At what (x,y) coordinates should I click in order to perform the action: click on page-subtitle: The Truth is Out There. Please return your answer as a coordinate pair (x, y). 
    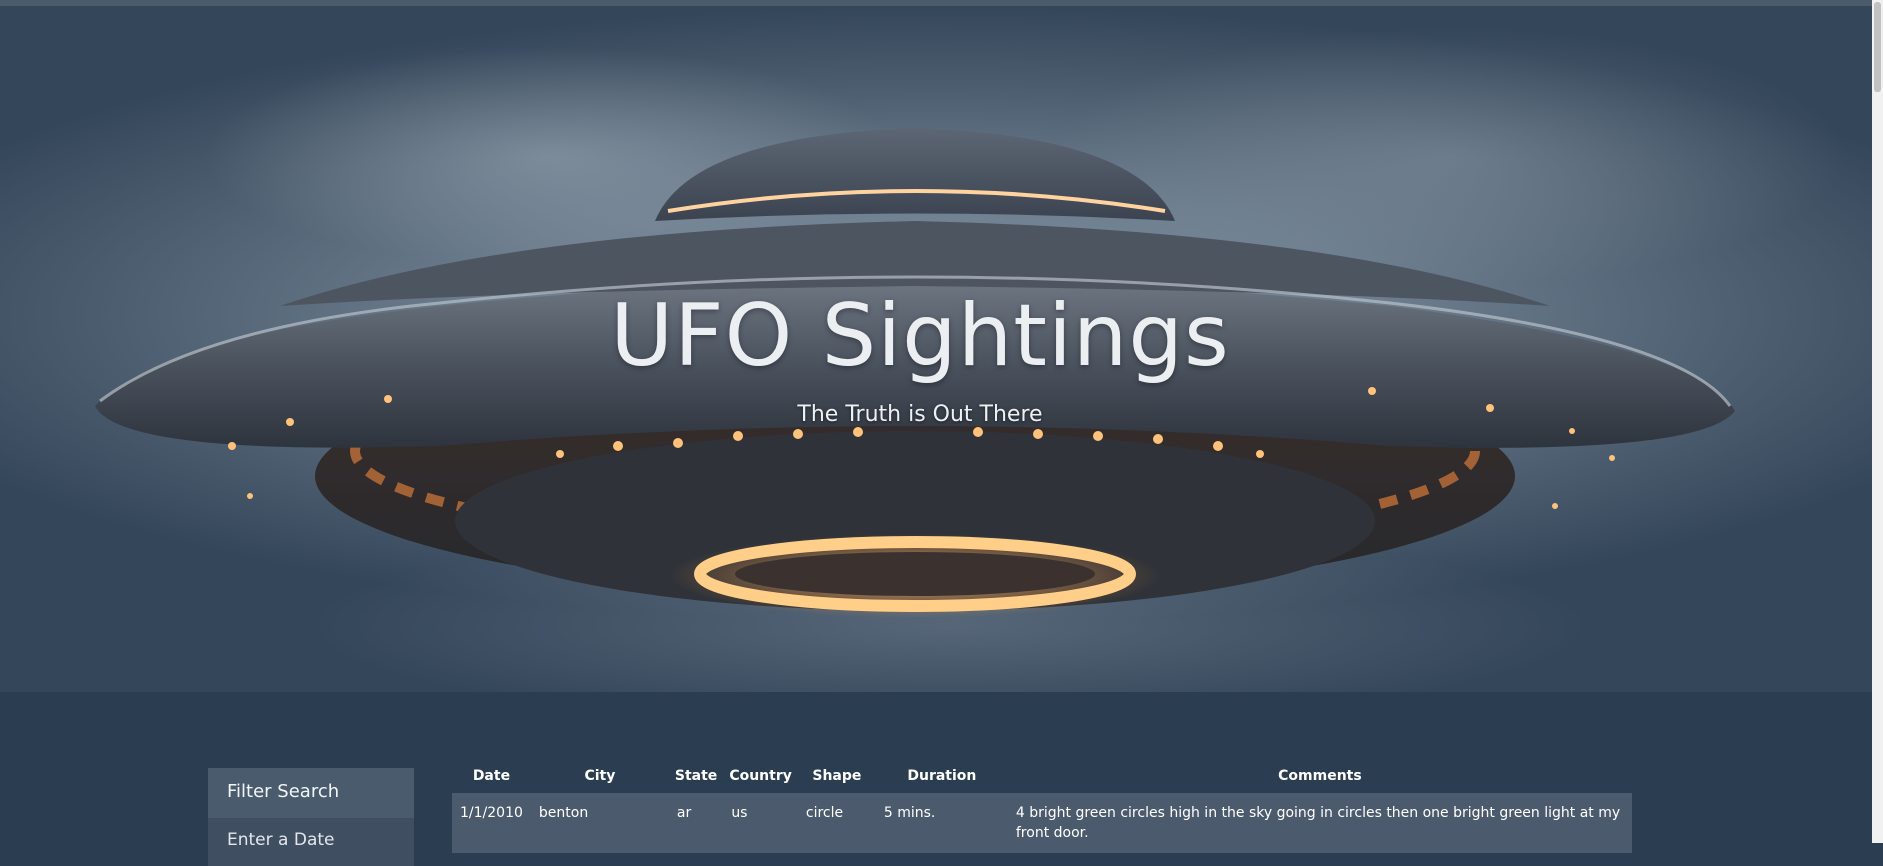
    Looking at the image, I should click on (920, 414).